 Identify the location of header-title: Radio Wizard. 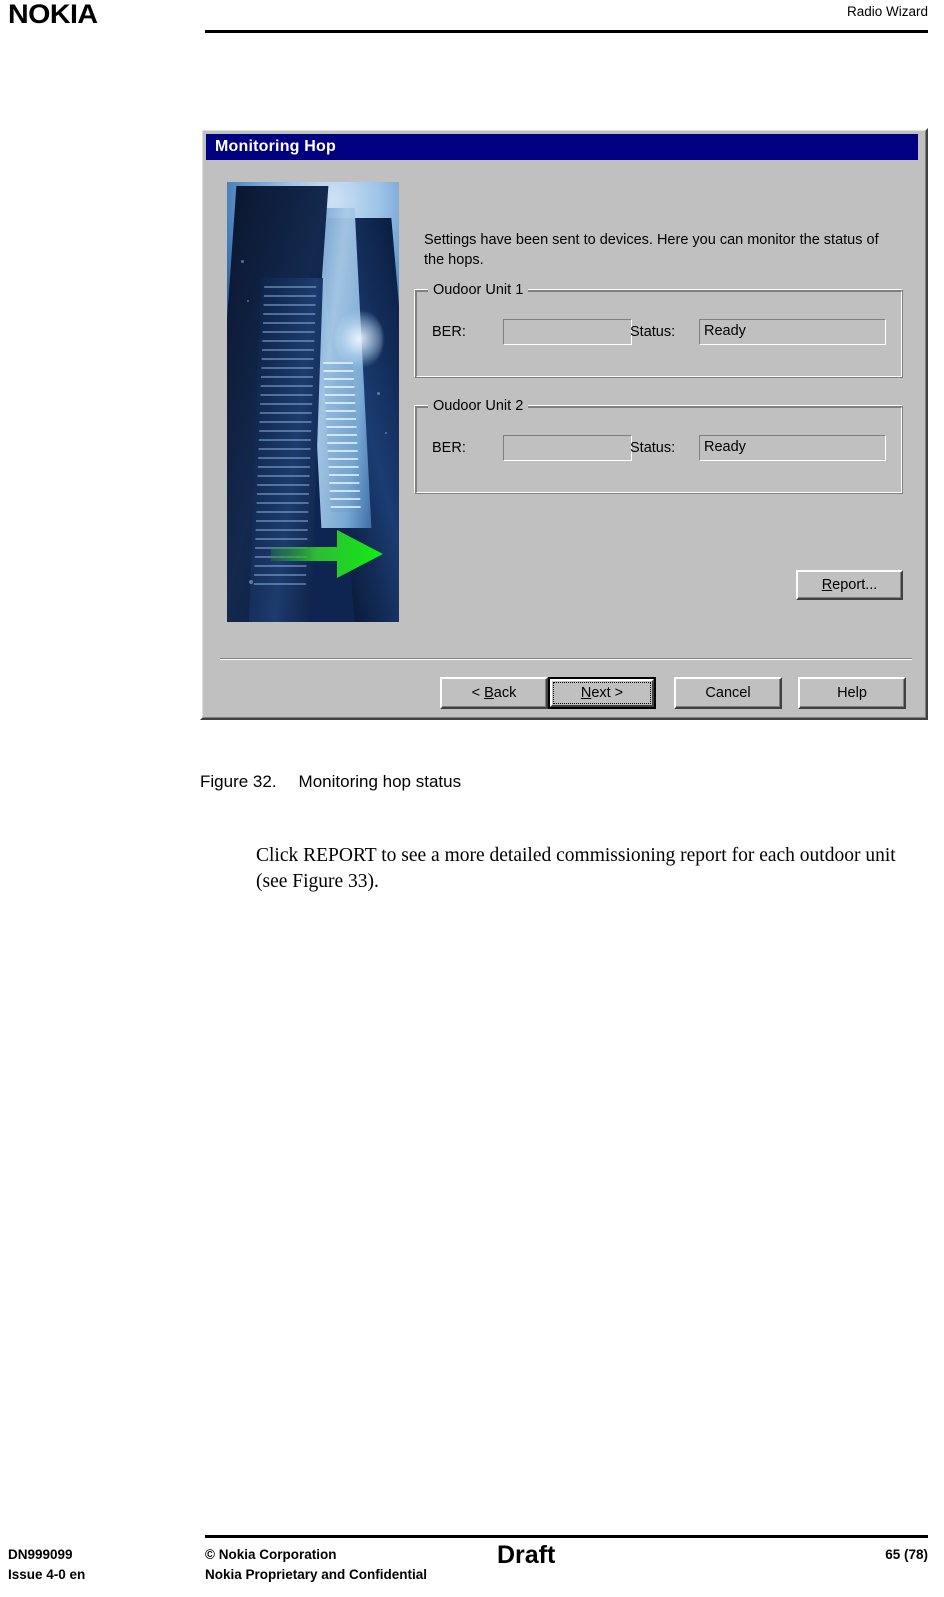
(887, 11).